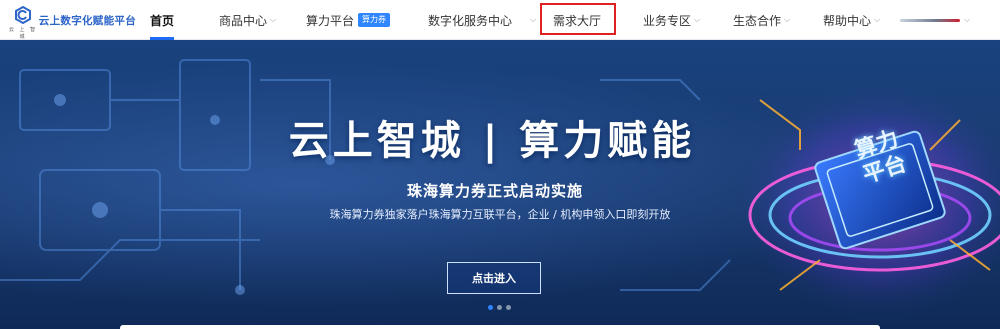  Describe the element at coordinates (374, 20) in the screenshot. I see `compute-voucher-badge: 算力券` at that location.